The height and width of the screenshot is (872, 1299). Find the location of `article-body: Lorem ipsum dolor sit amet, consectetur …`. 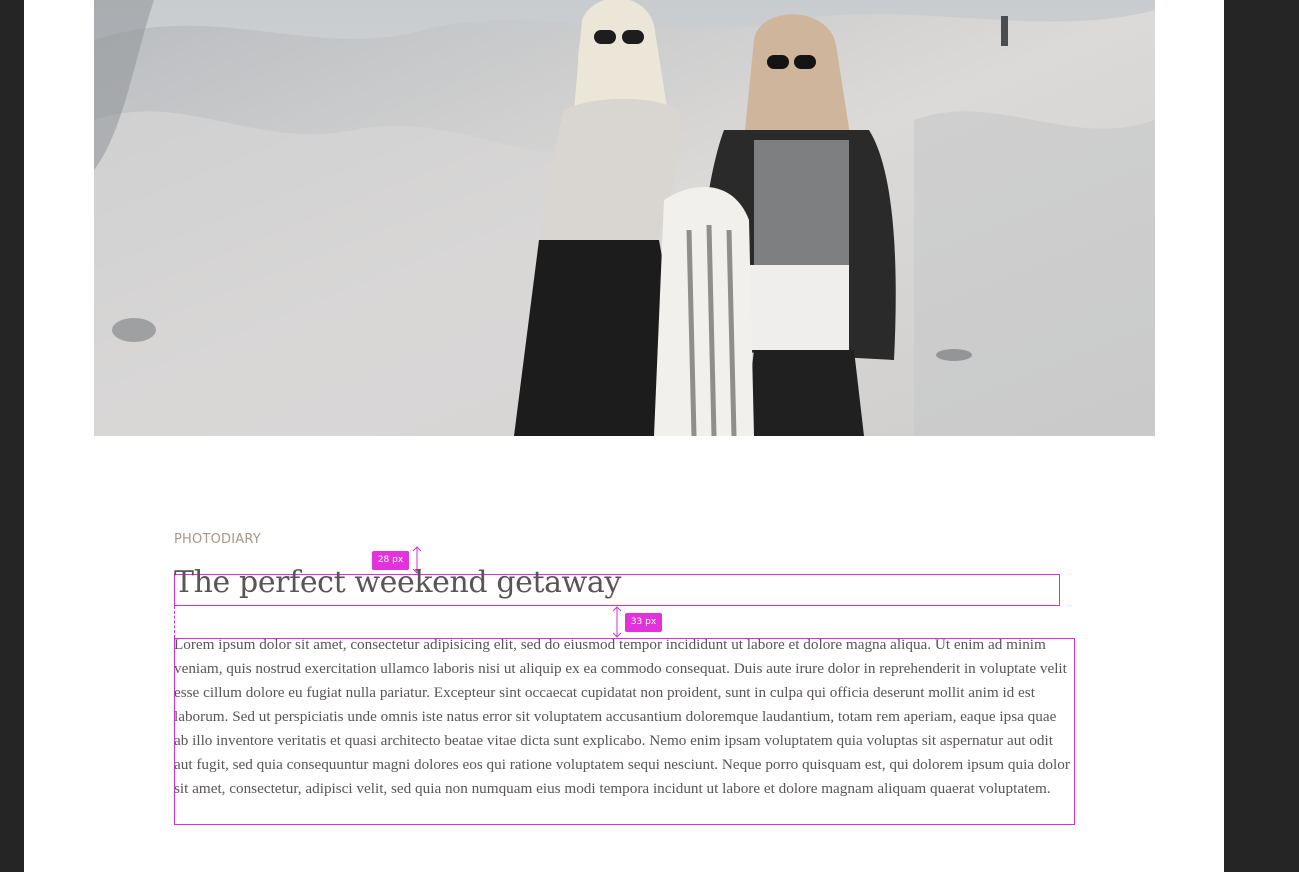

article-body: Lorem ipsum dolor sit amet, consectetur … is located at coordinates (622, 717).